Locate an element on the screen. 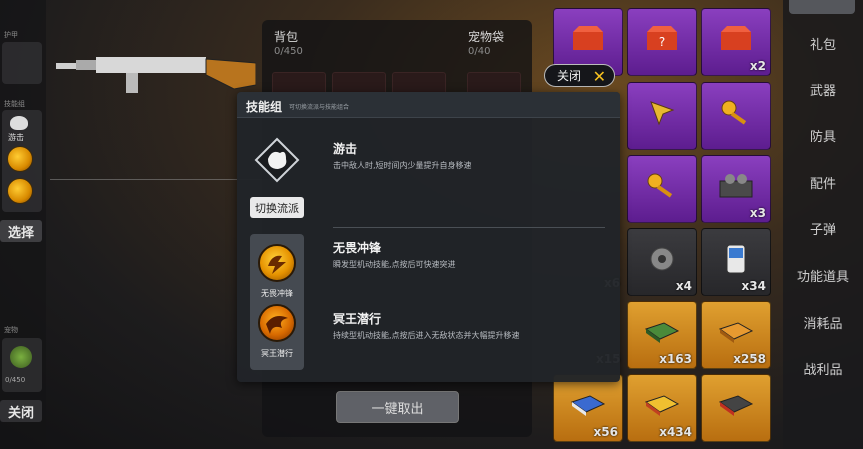 Image resolution: width=863 pixels, height=449 pixels. style-name: 游击 is located at coordinates (345, 149).